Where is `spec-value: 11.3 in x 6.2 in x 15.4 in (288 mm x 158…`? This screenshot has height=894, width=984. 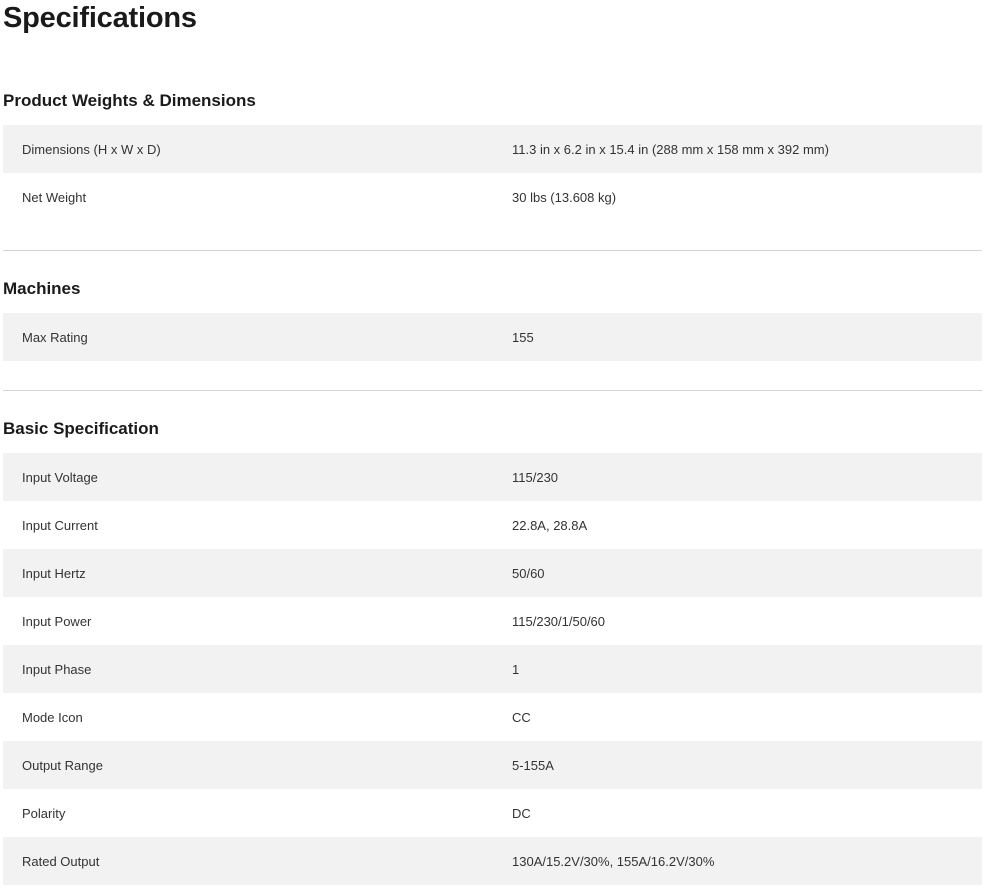 spec-value: 11.3 in x 6.2 in x 15.4 in (288 mm x 158… is located at coordinates (747, 149).